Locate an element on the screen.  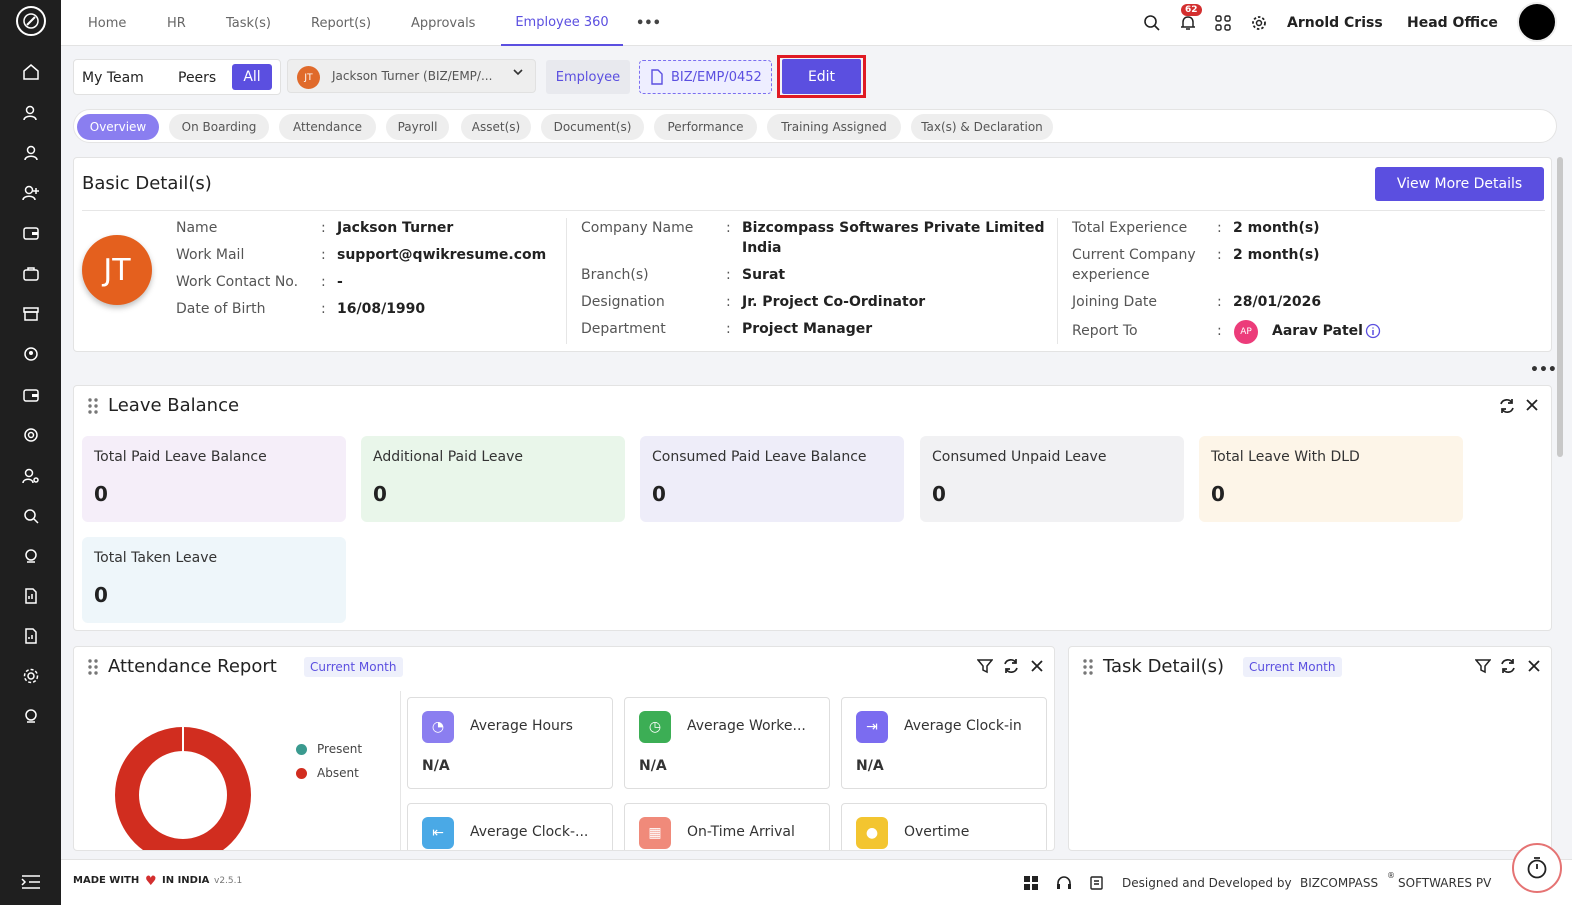
footer-brand: BIZCOMPASS is located at coordinates (1339, 883).